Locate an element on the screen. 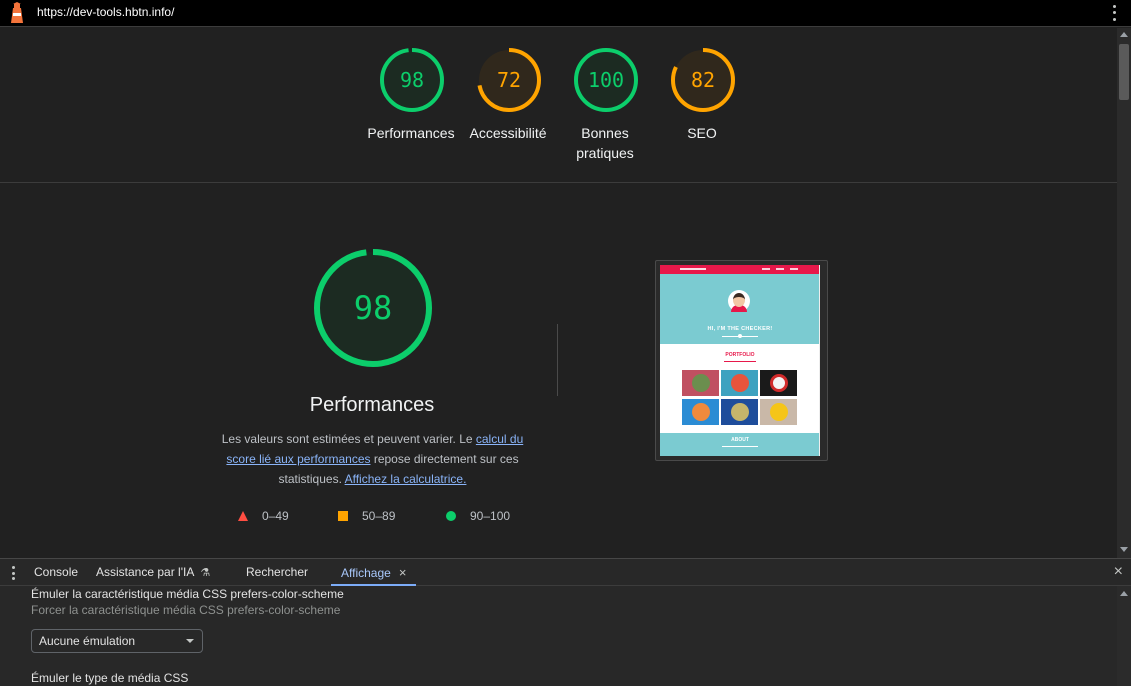 This screenshot has width=1131, height=686. tab-console: Console is located at coordinates (56, 572).